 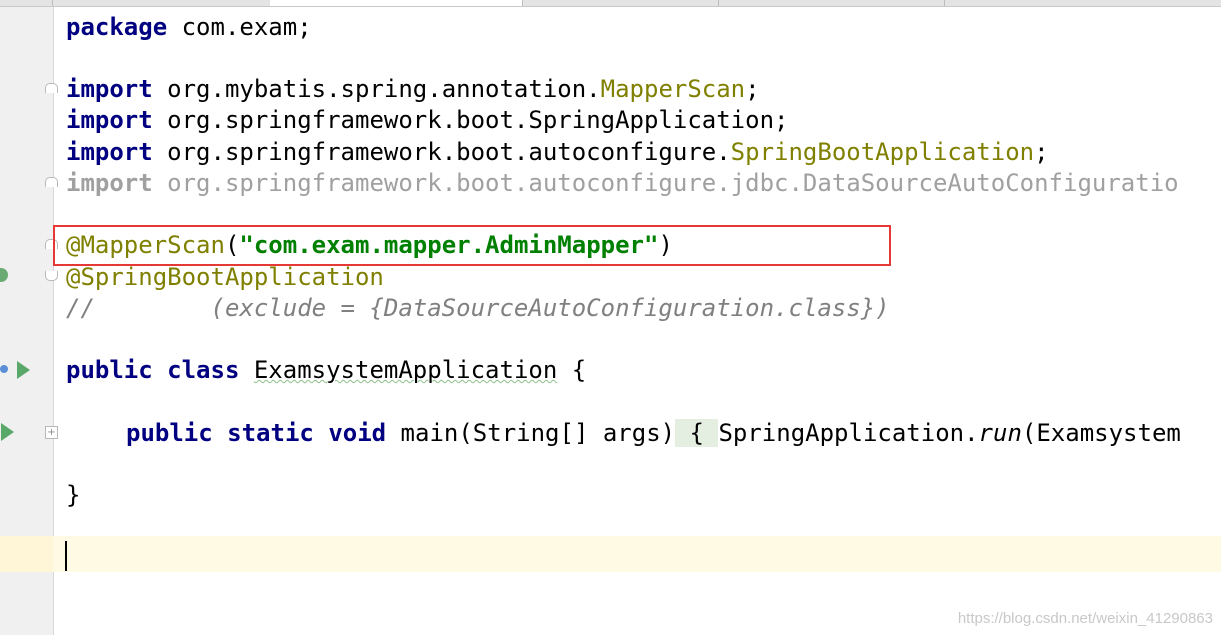 I want to click on editor-tab-active, so click(x=396, y=3).